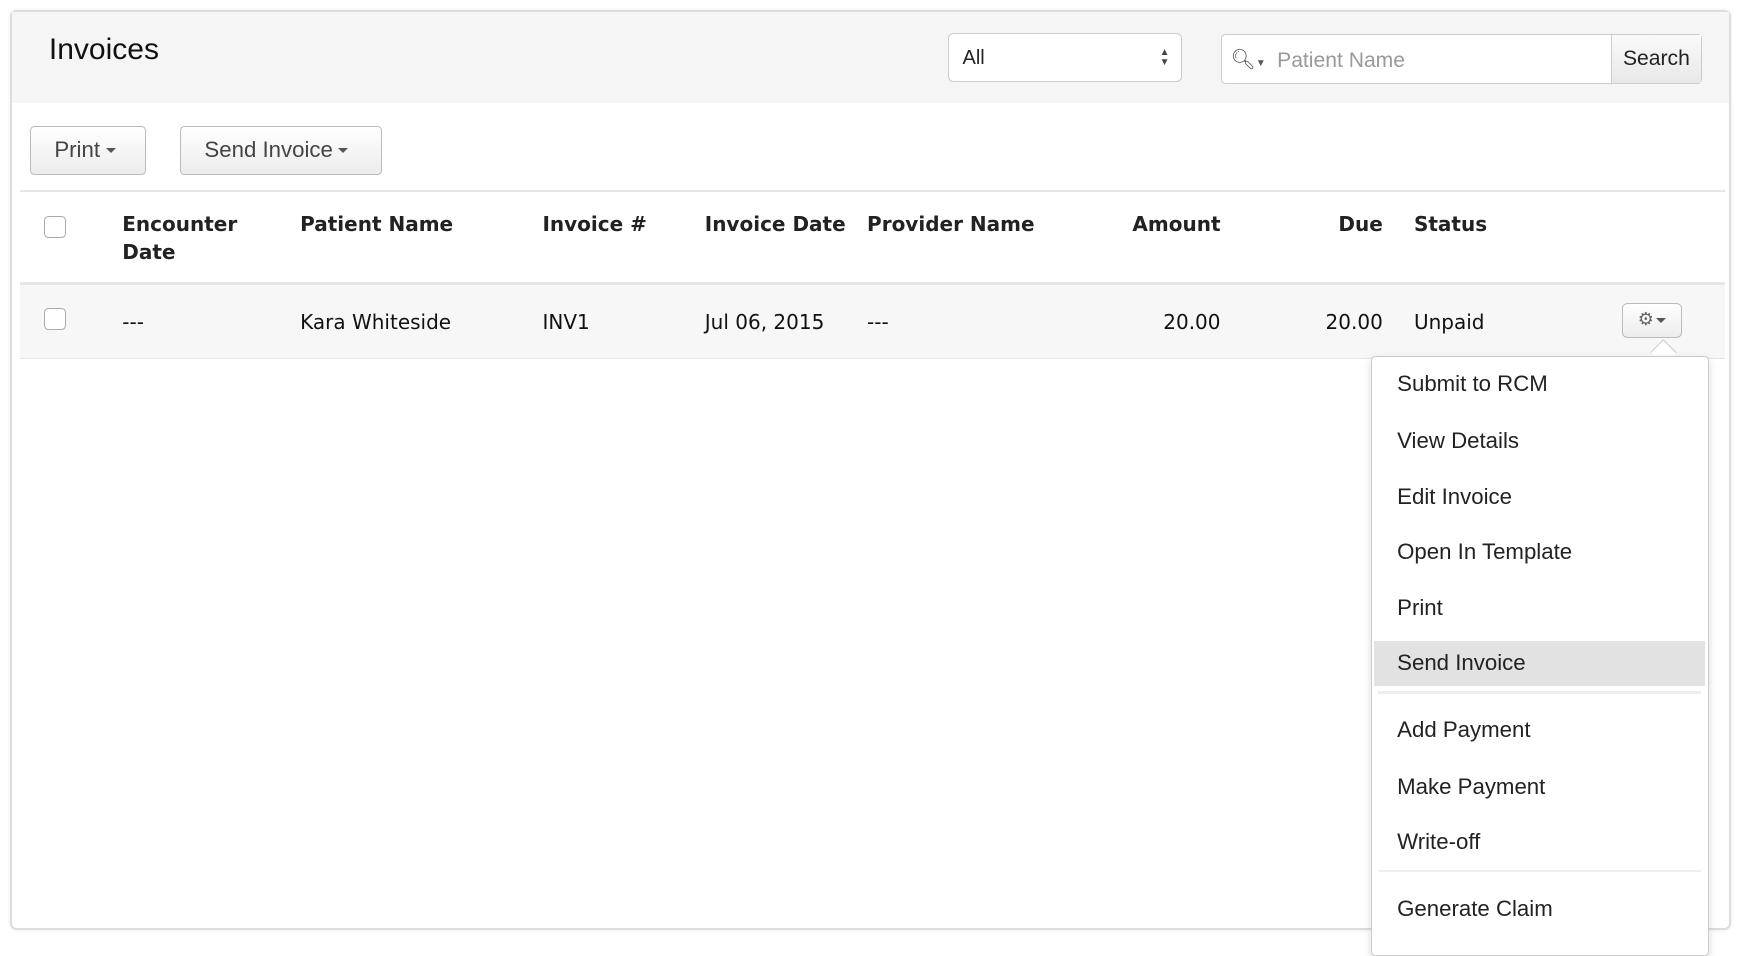 The image size is (1743, 956). What do you see at coordinates (1065, 58) in the screenshot?
I see `status-filter-select: All ▲ ▼` at bounding box center [1065, 58].